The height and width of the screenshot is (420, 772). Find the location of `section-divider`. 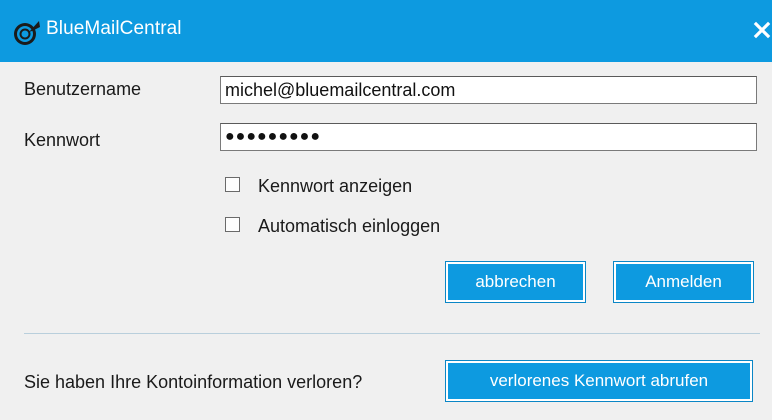

section-divider is located at coordinates (392, 333).